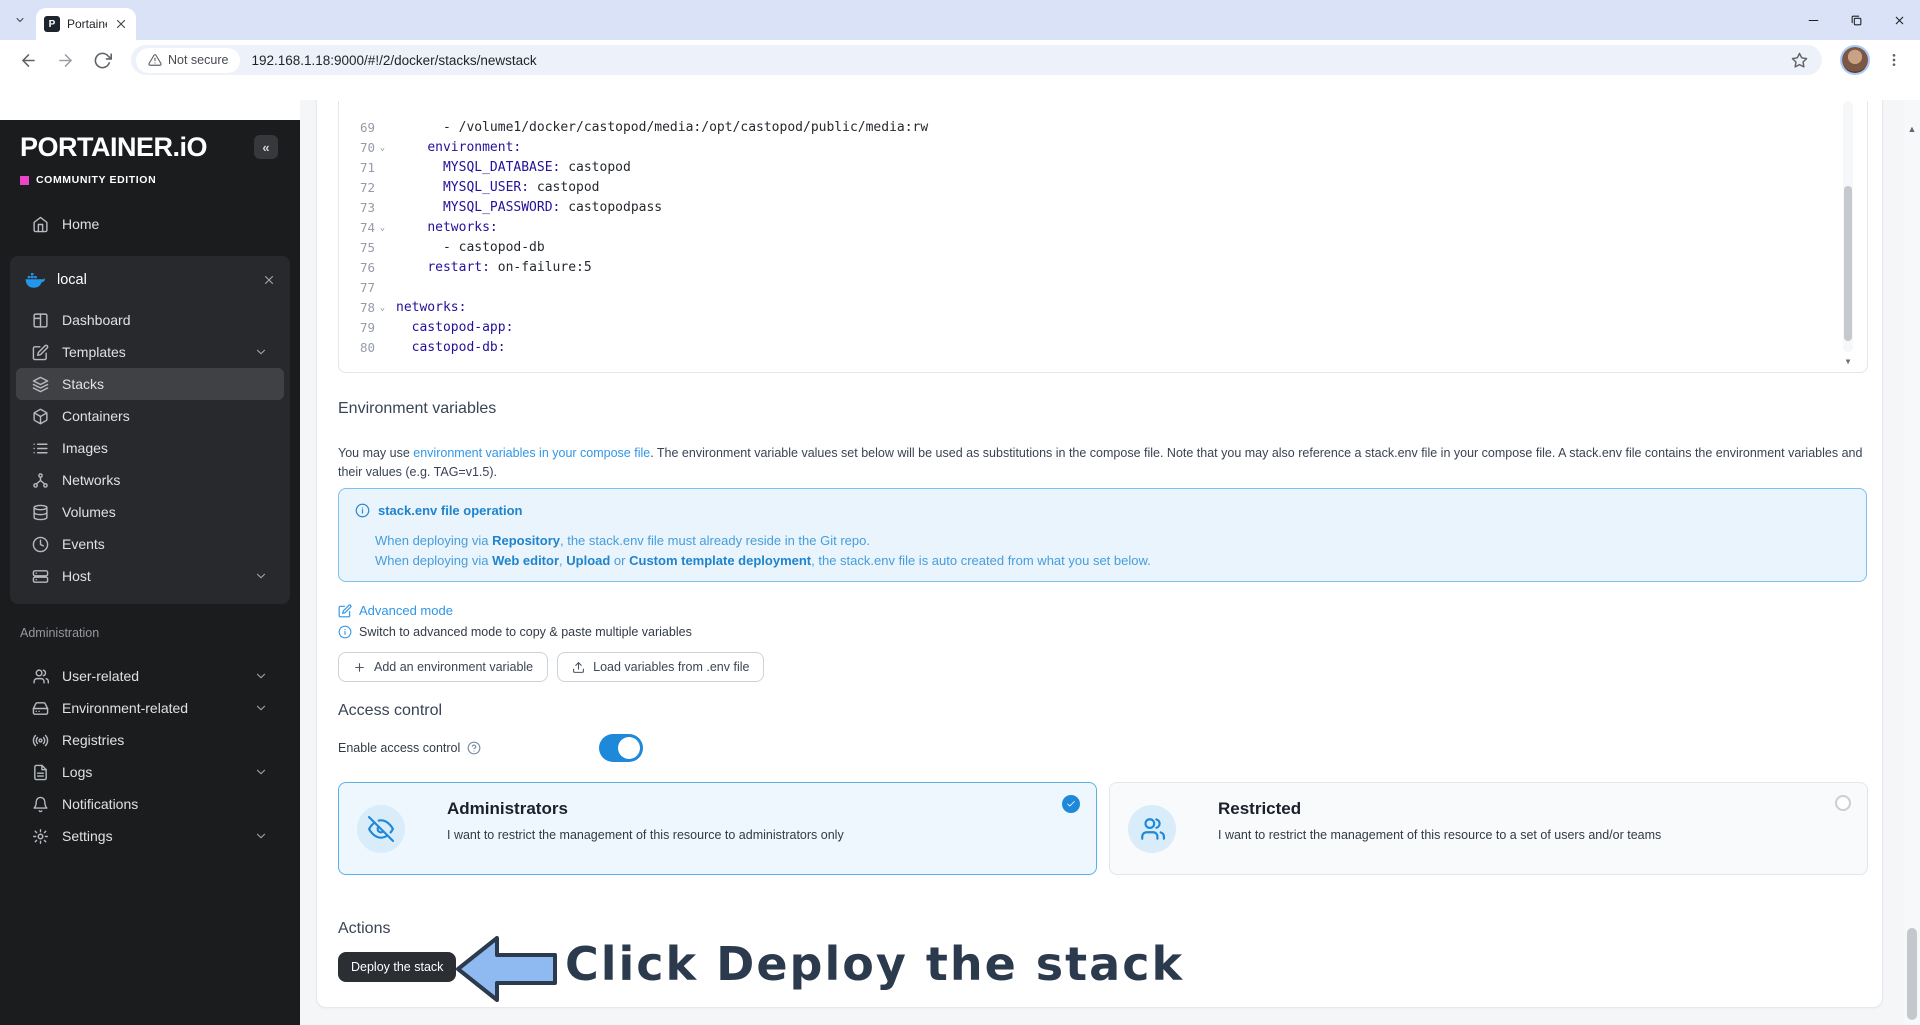  I want to click on tab-title: Portainer |, so click(87, 24).